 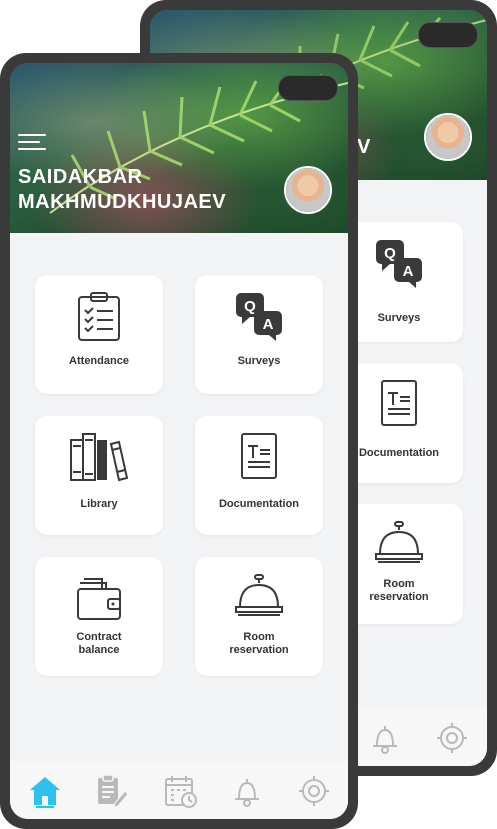 I want to click on wallet-icon, so click(x=99, y=599).